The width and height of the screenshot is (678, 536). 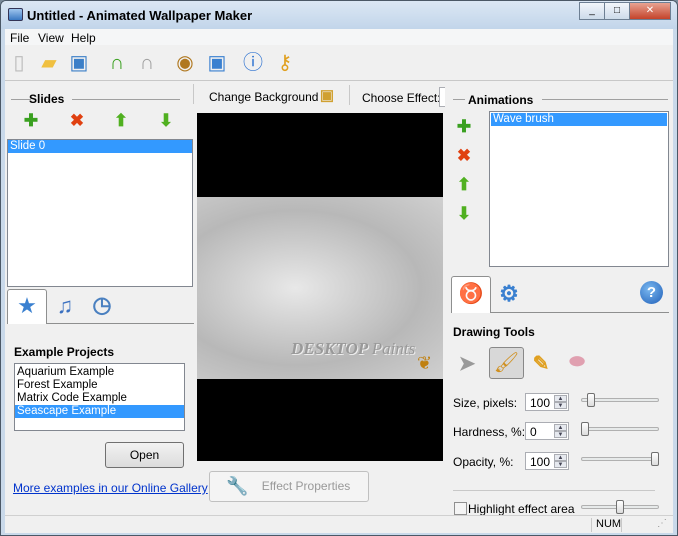 I want to click on animation-item: Wave brush, so click(x=579, y=119).